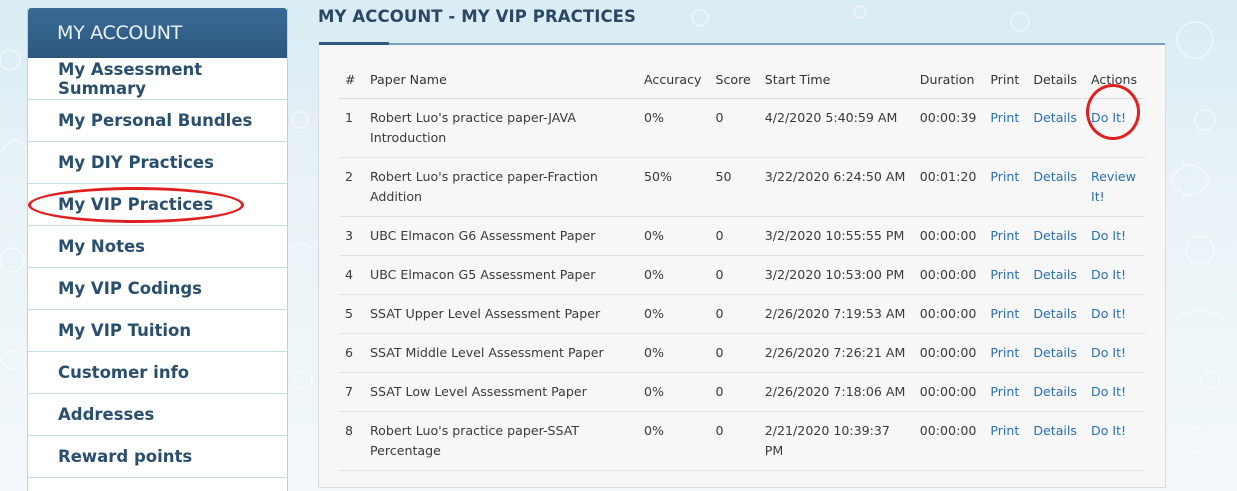 The image size is (1237, 491). What do you see at coordinates (1006, 83) in the screenshot?
I see `column-header-print: Print` at bounding box center [1006, 83].